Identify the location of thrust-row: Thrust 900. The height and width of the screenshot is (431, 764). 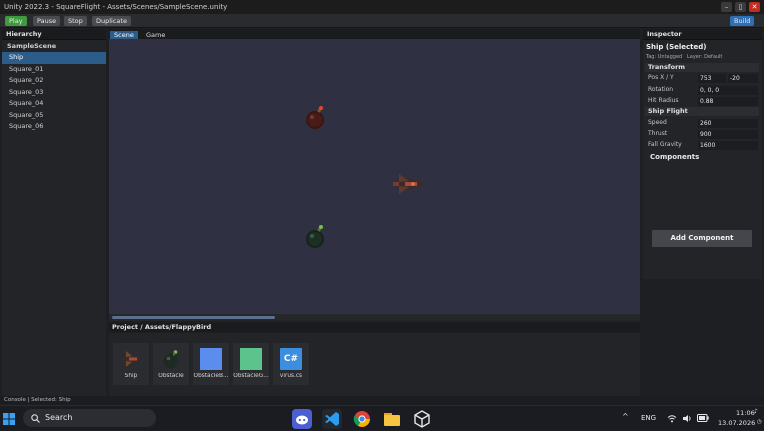
(703, 134).